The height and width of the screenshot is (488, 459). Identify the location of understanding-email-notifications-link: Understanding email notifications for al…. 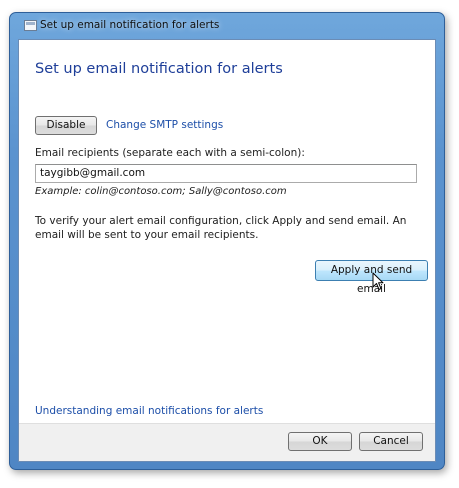
(149, 411).